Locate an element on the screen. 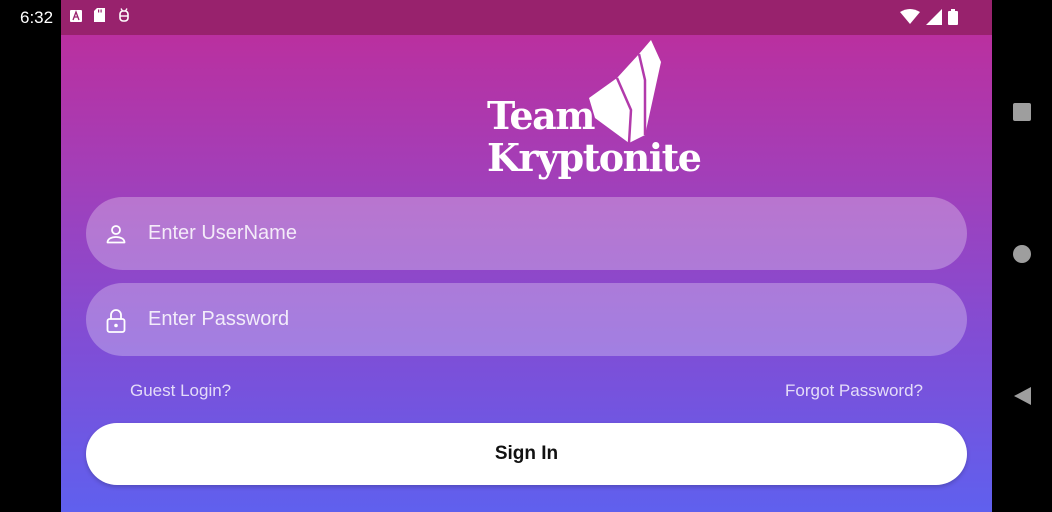  status-icons-left is located at coordinates (100, 17).